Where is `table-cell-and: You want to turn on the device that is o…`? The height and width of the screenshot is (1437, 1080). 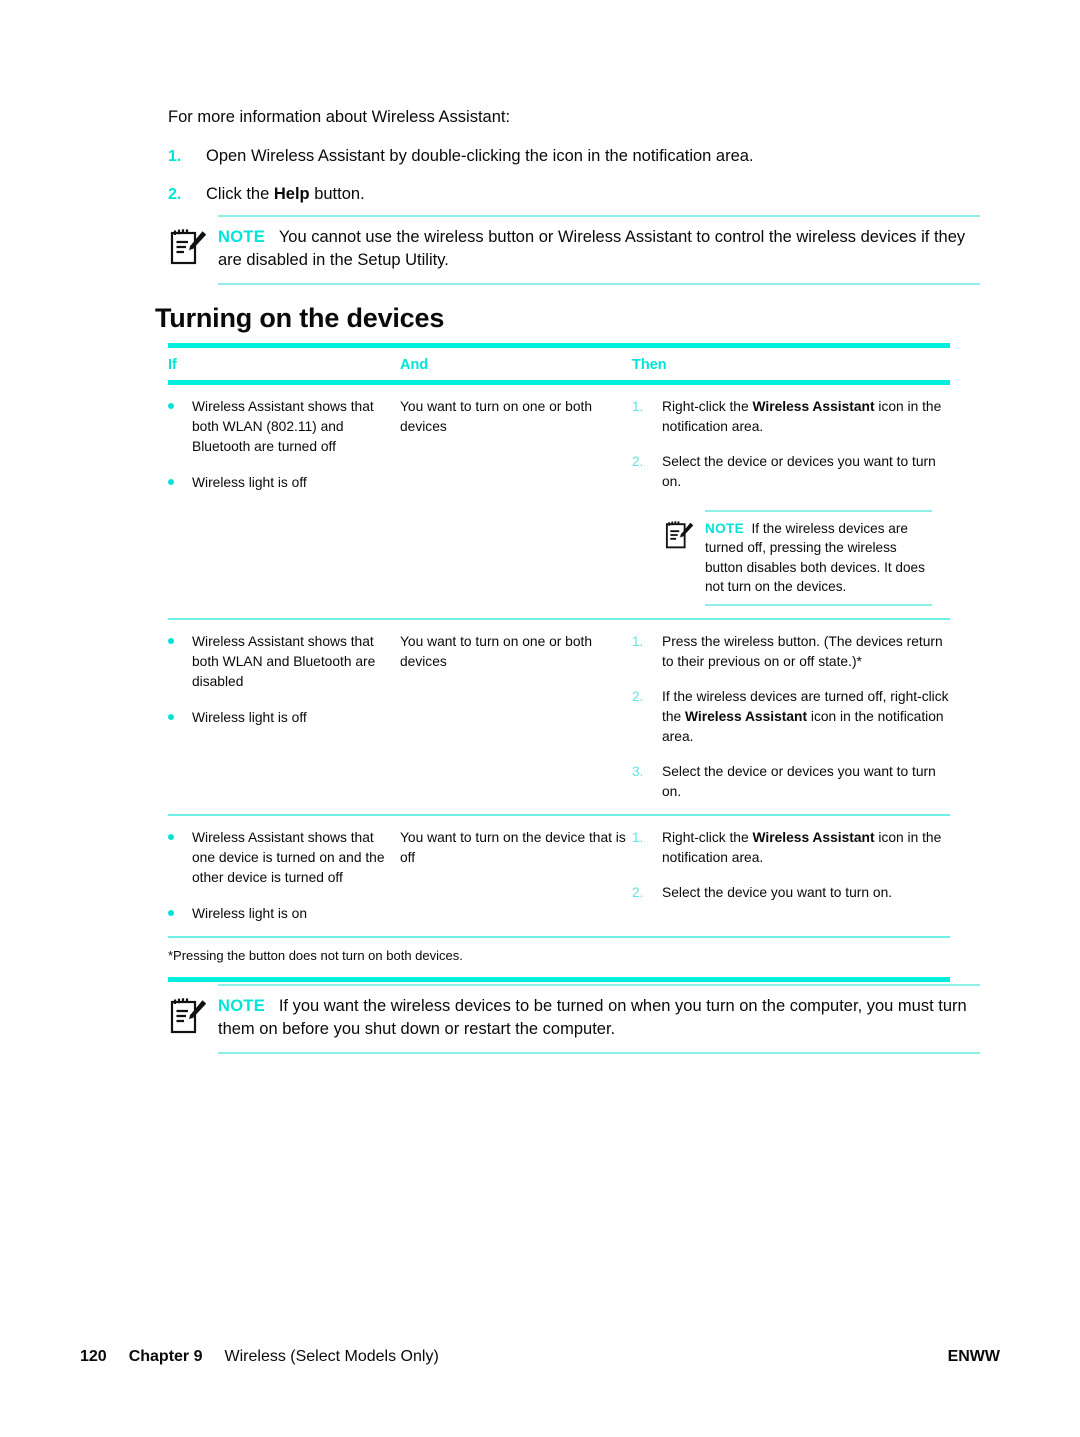
table-cell-and: You want to turn on the device that is o… is located at coordinates (513, 848).